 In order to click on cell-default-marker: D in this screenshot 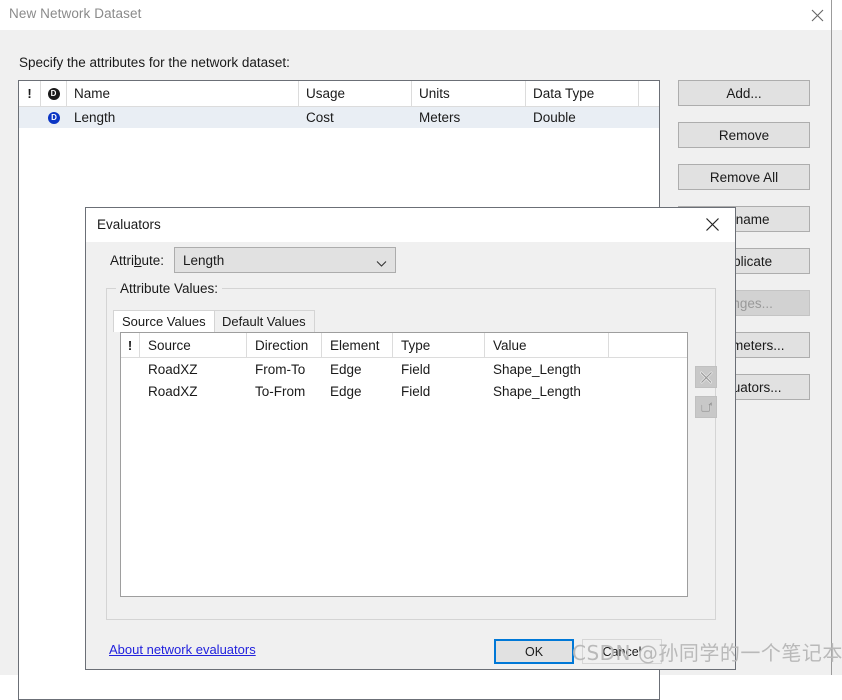, I will do `click(54, 117)`.